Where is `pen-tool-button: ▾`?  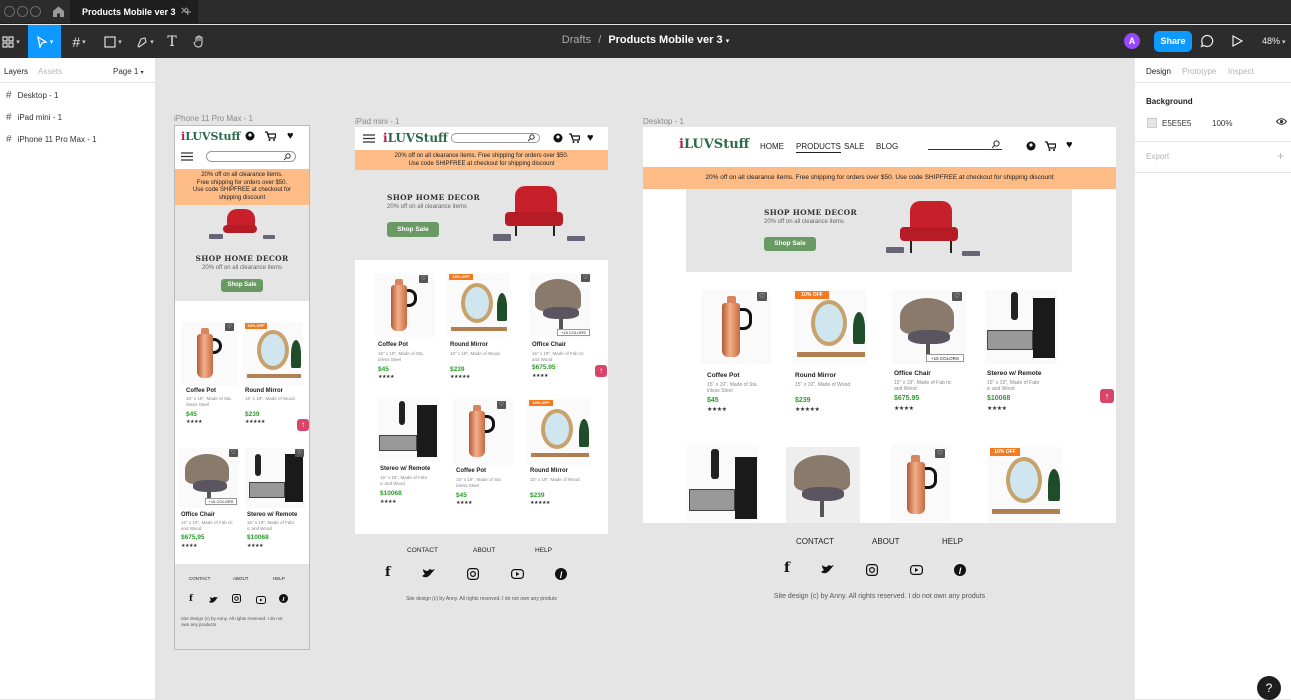 pen-tool-button: ▾ is located at coordinates (145, 41).